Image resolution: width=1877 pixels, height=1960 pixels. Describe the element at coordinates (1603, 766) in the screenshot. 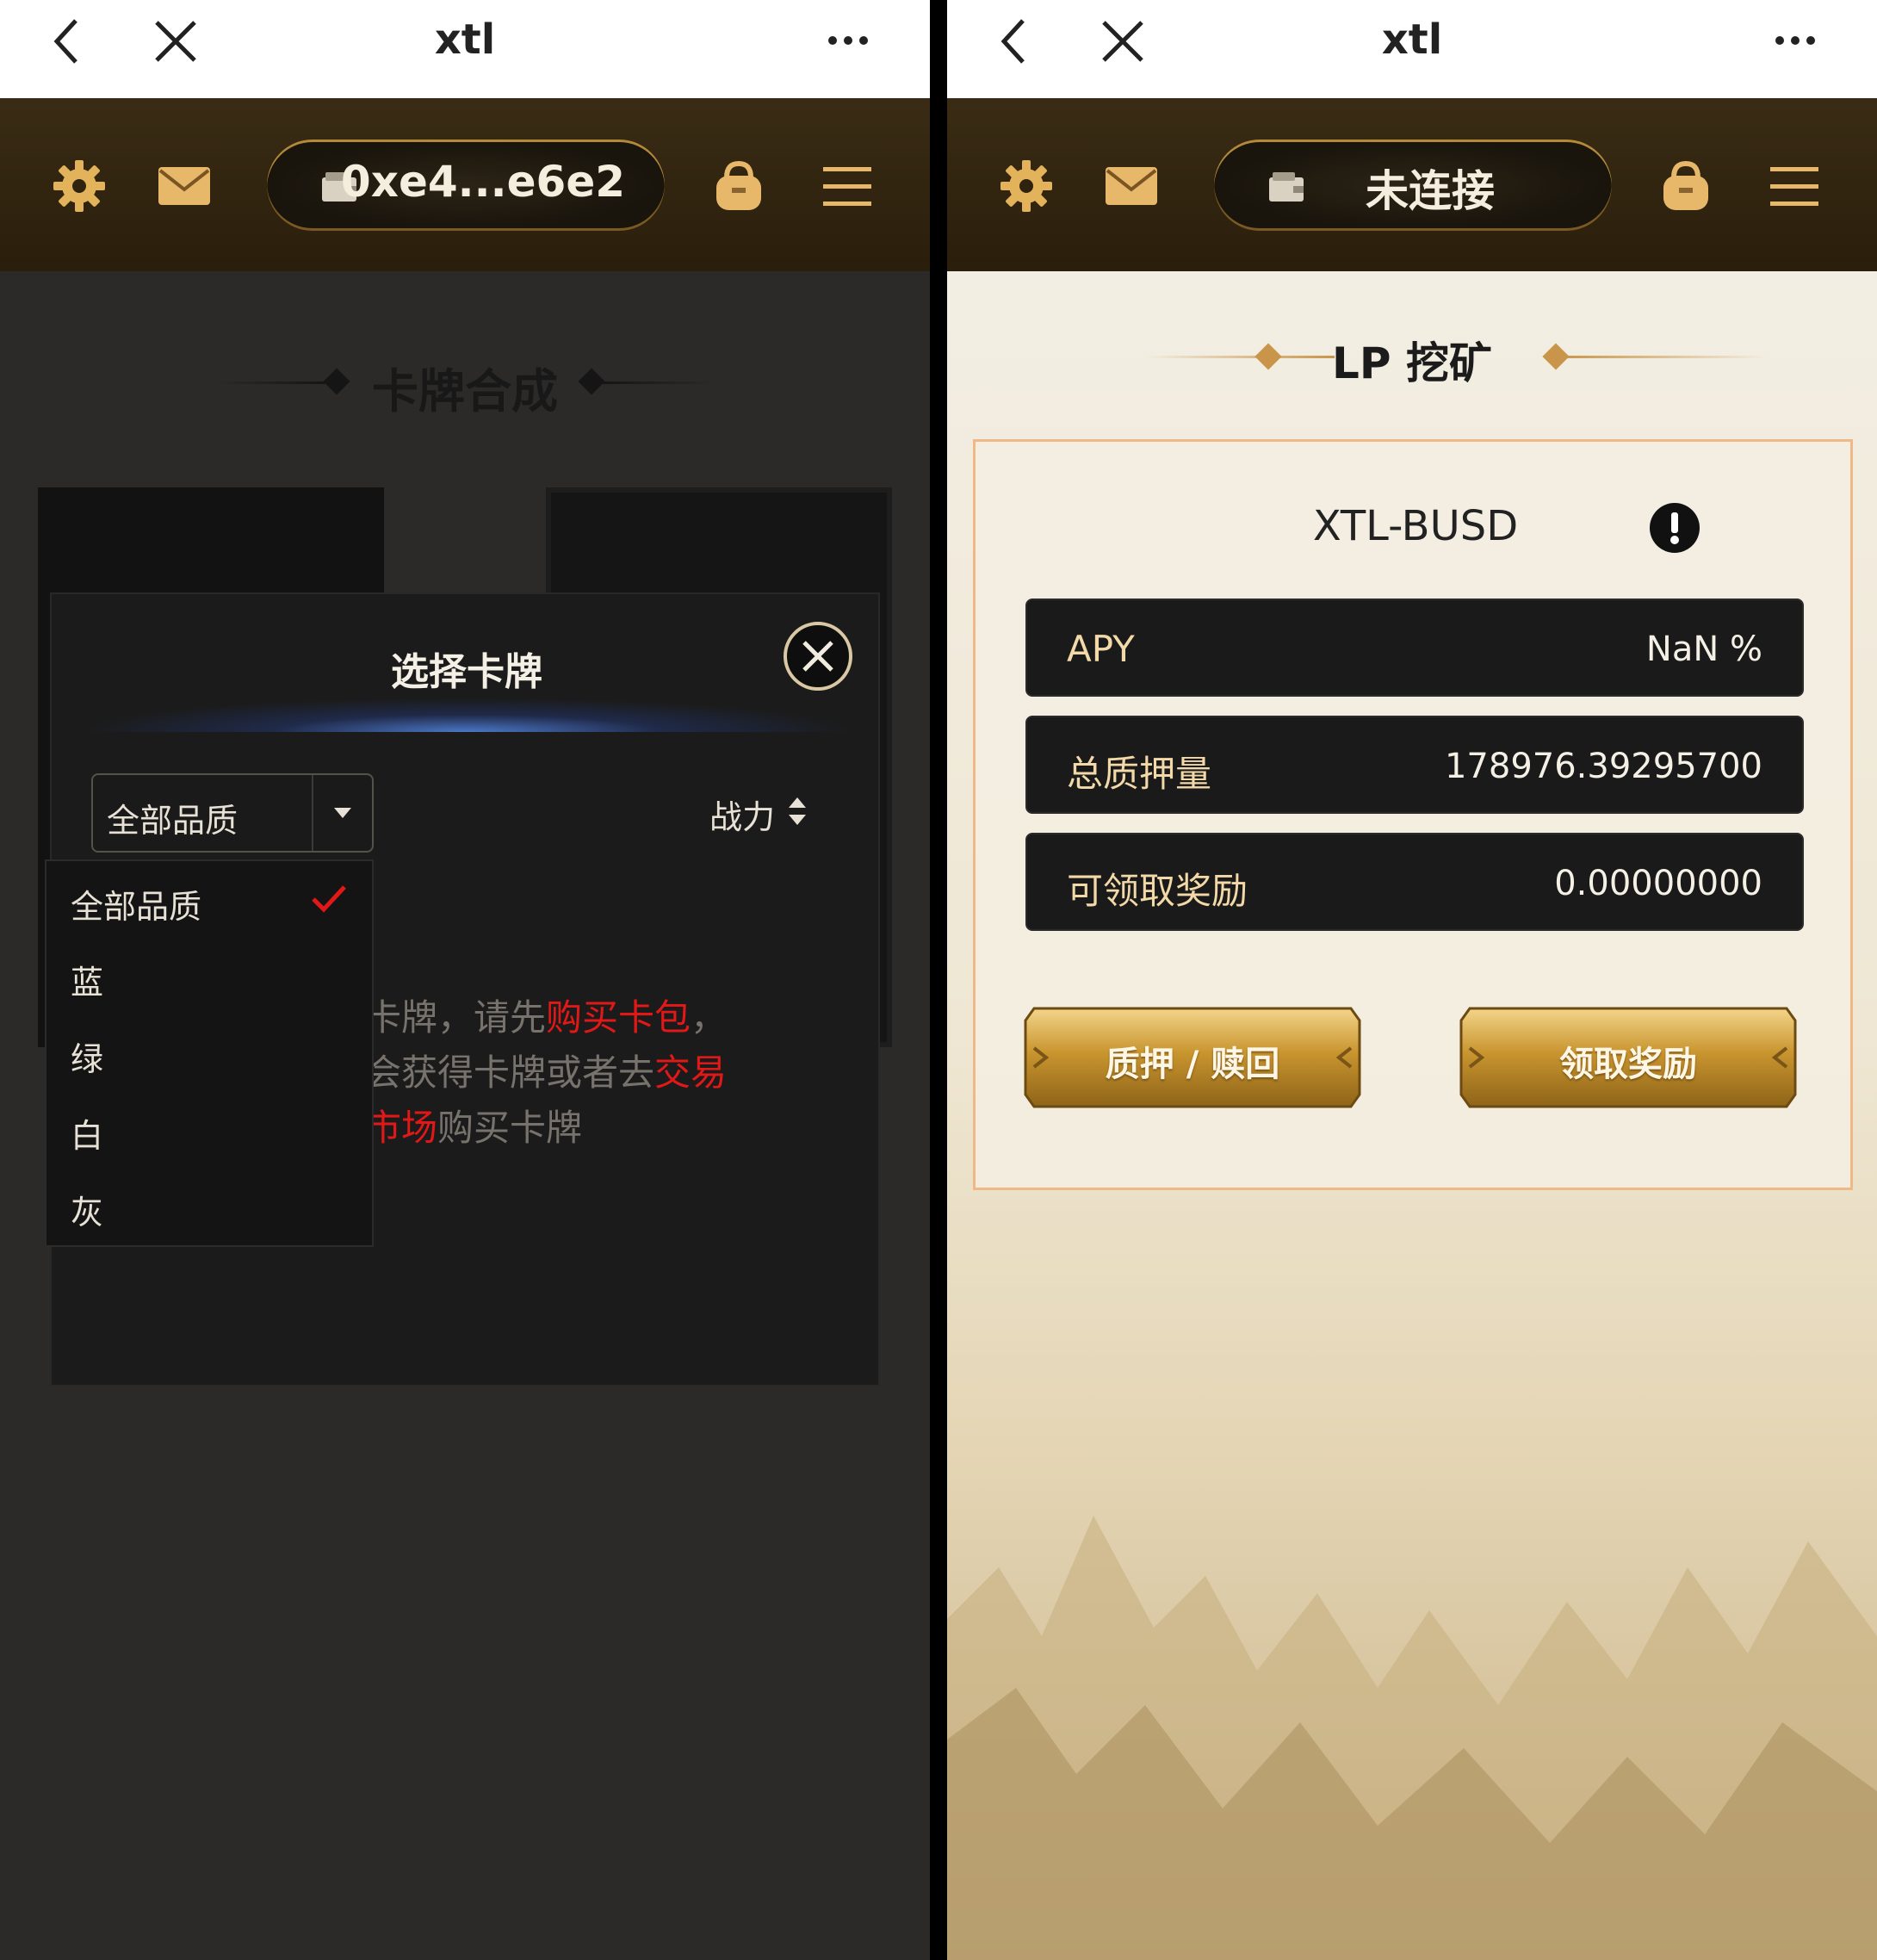

I see `stat-value: 178976.39295700` at that location.